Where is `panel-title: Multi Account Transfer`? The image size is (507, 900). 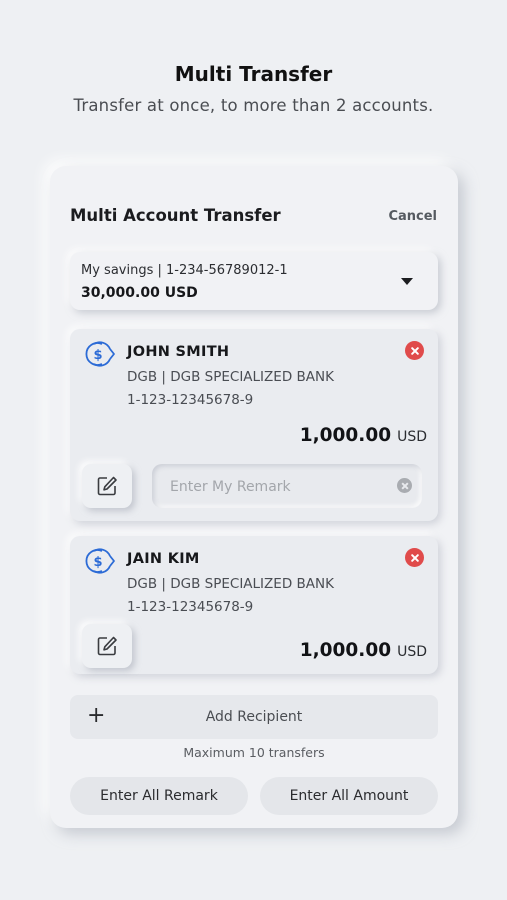 panel-title: Multi Account Transfer is located at coordinates (175, 215).